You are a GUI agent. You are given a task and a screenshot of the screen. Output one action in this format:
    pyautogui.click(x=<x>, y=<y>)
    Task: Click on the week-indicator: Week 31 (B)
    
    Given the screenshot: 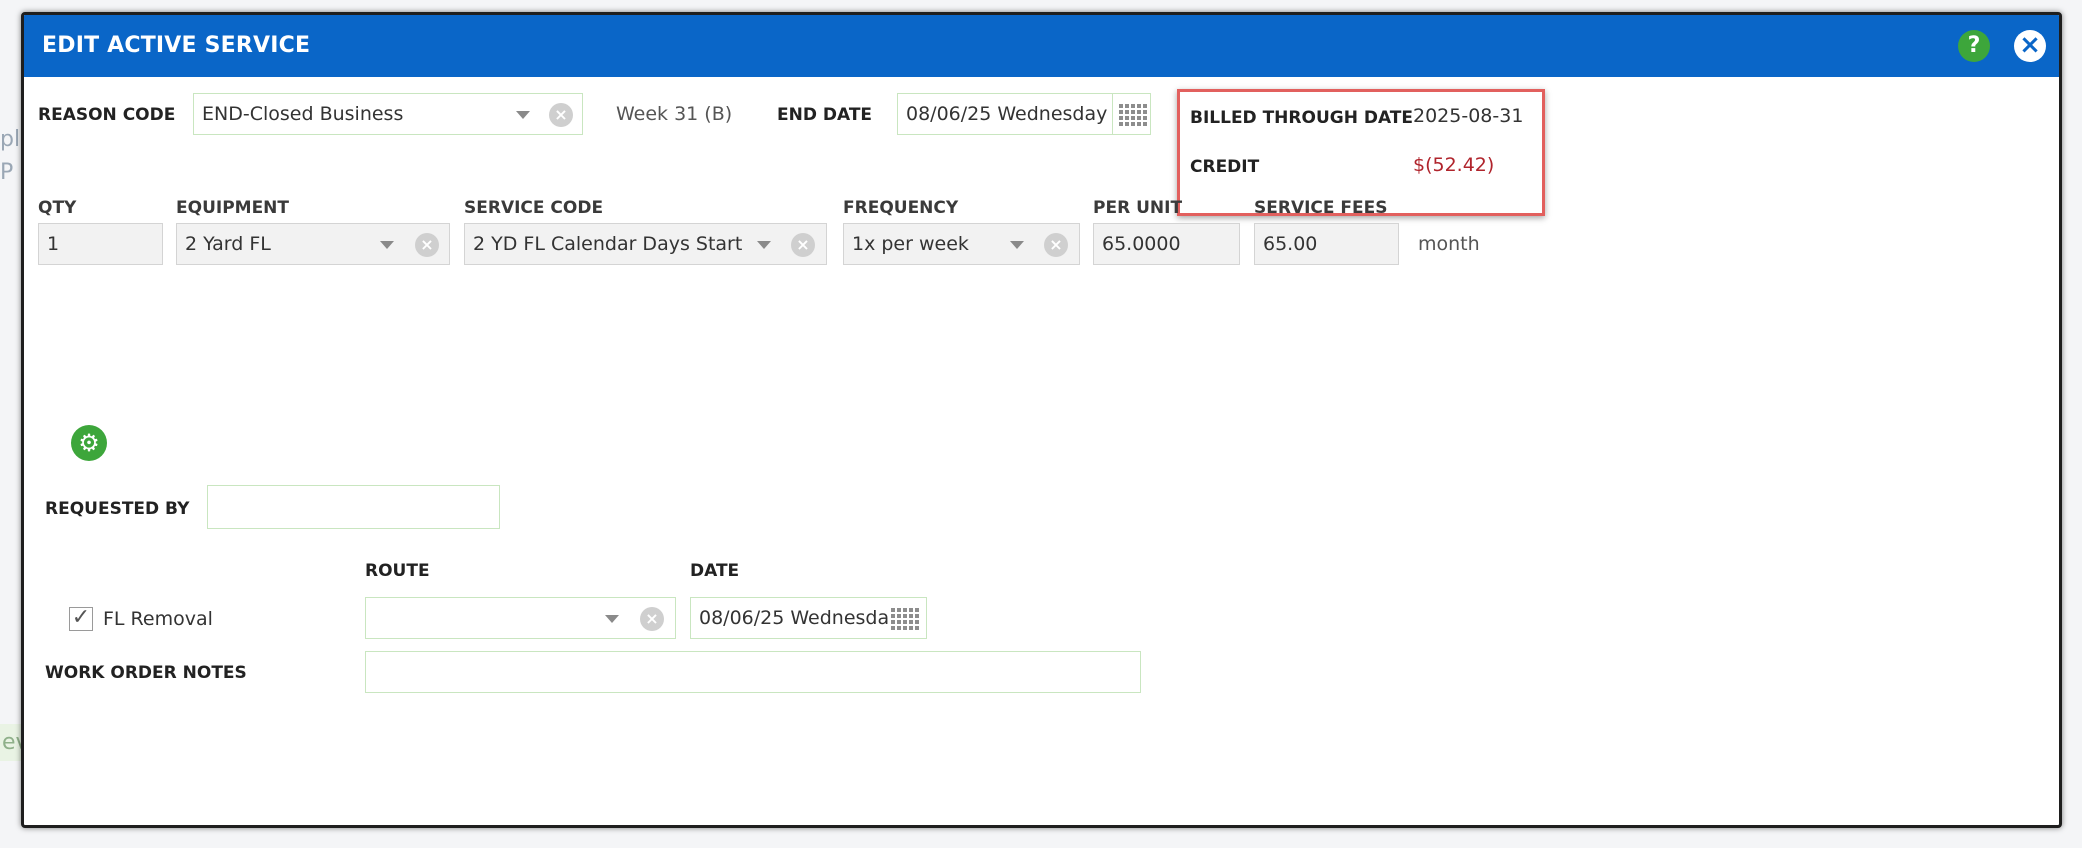 What is the action you would take?
    pyautogui.click(x=674, y=114)
    